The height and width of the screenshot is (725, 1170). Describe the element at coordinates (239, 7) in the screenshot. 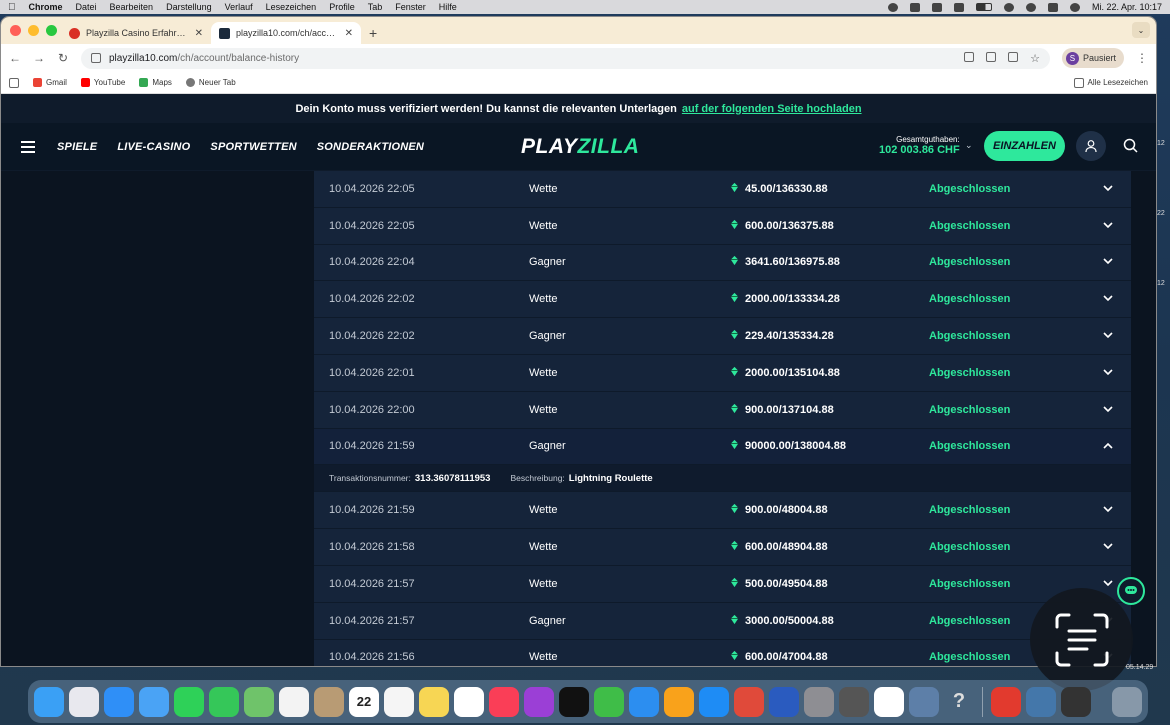

I see `menu-item-verlauf: Verlauf` at that location.